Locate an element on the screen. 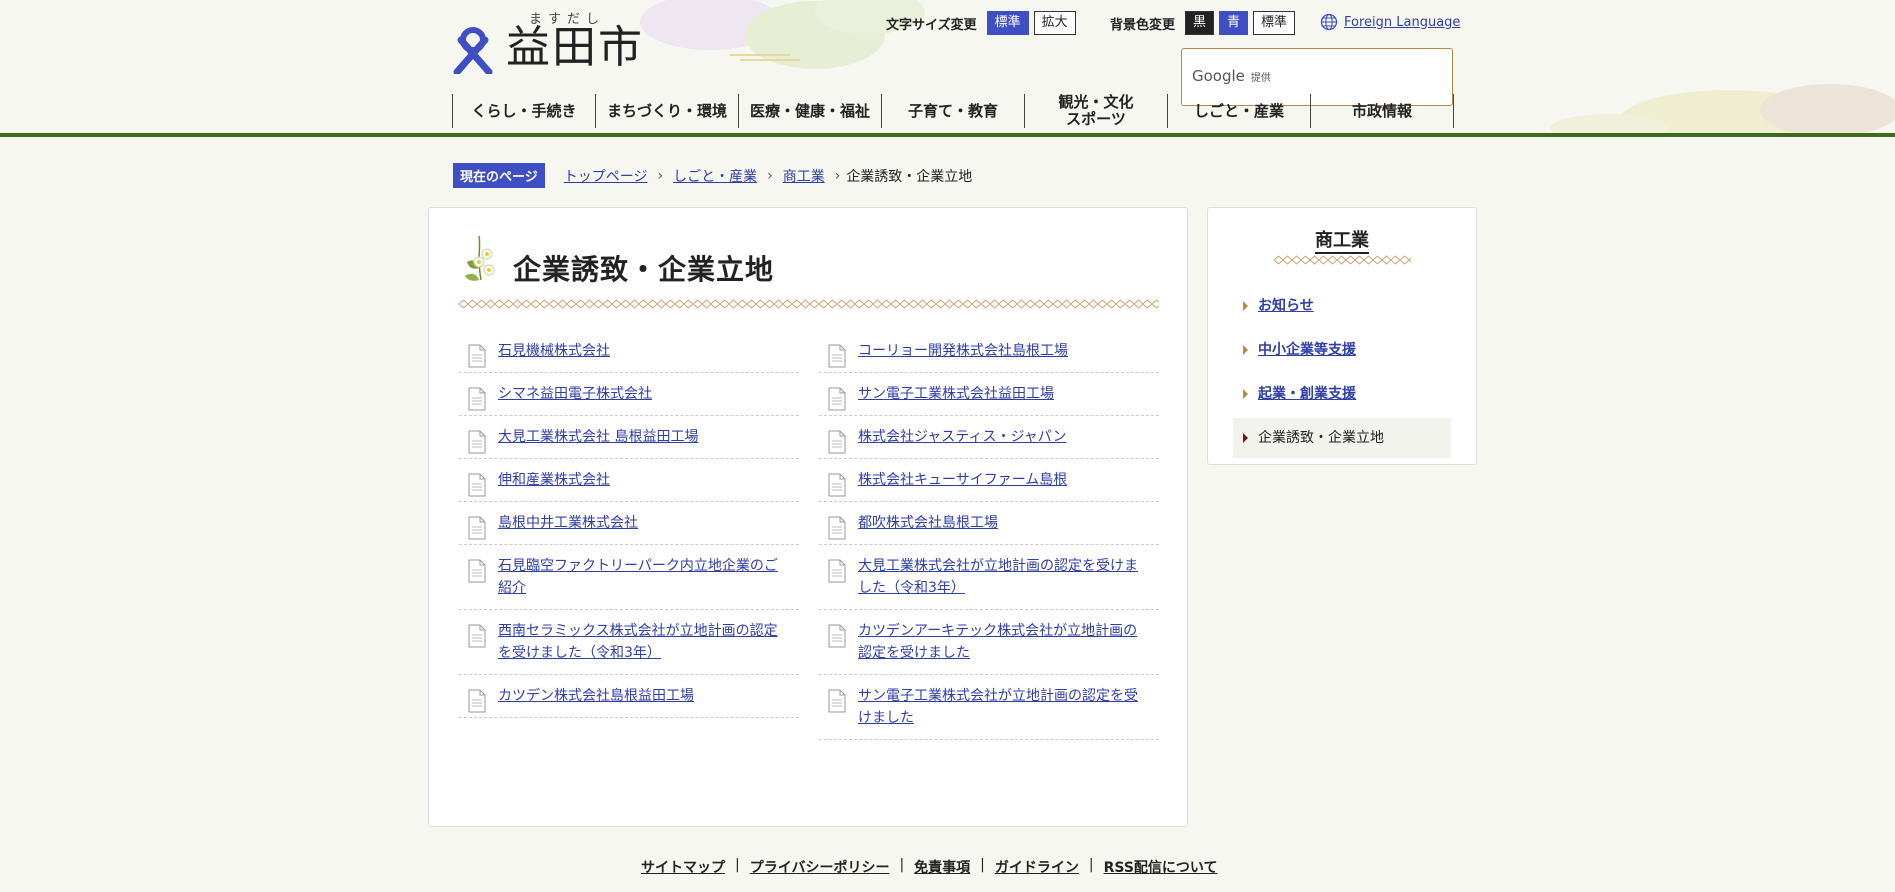 This screenshot has width=1895, height=892. breadcrumb-link-top: トップページ is located at coordinates (606, 176).